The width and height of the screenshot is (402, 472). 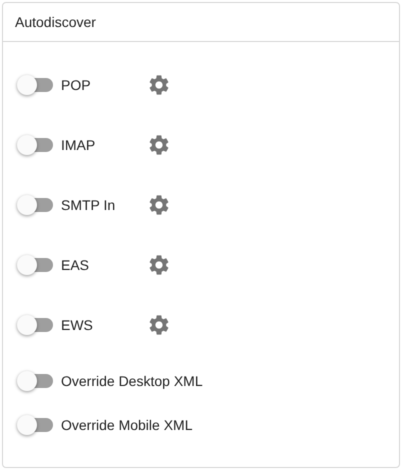 I want to click on toggle-label: IMAP, so click(x=78, y=145).